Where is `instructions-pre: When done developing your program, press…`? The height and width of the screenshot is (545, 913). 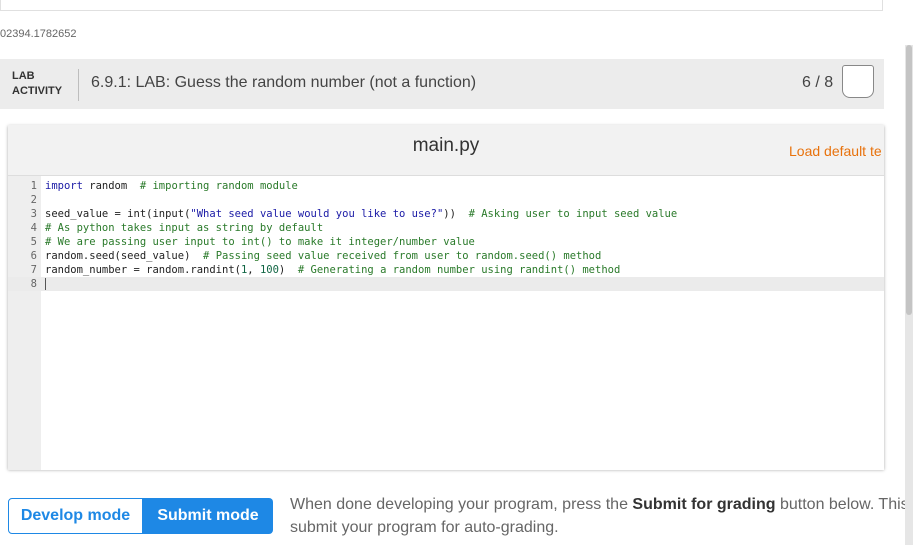
instructions-pre: When done developing your program, press… is located at coordinates (461, 504).